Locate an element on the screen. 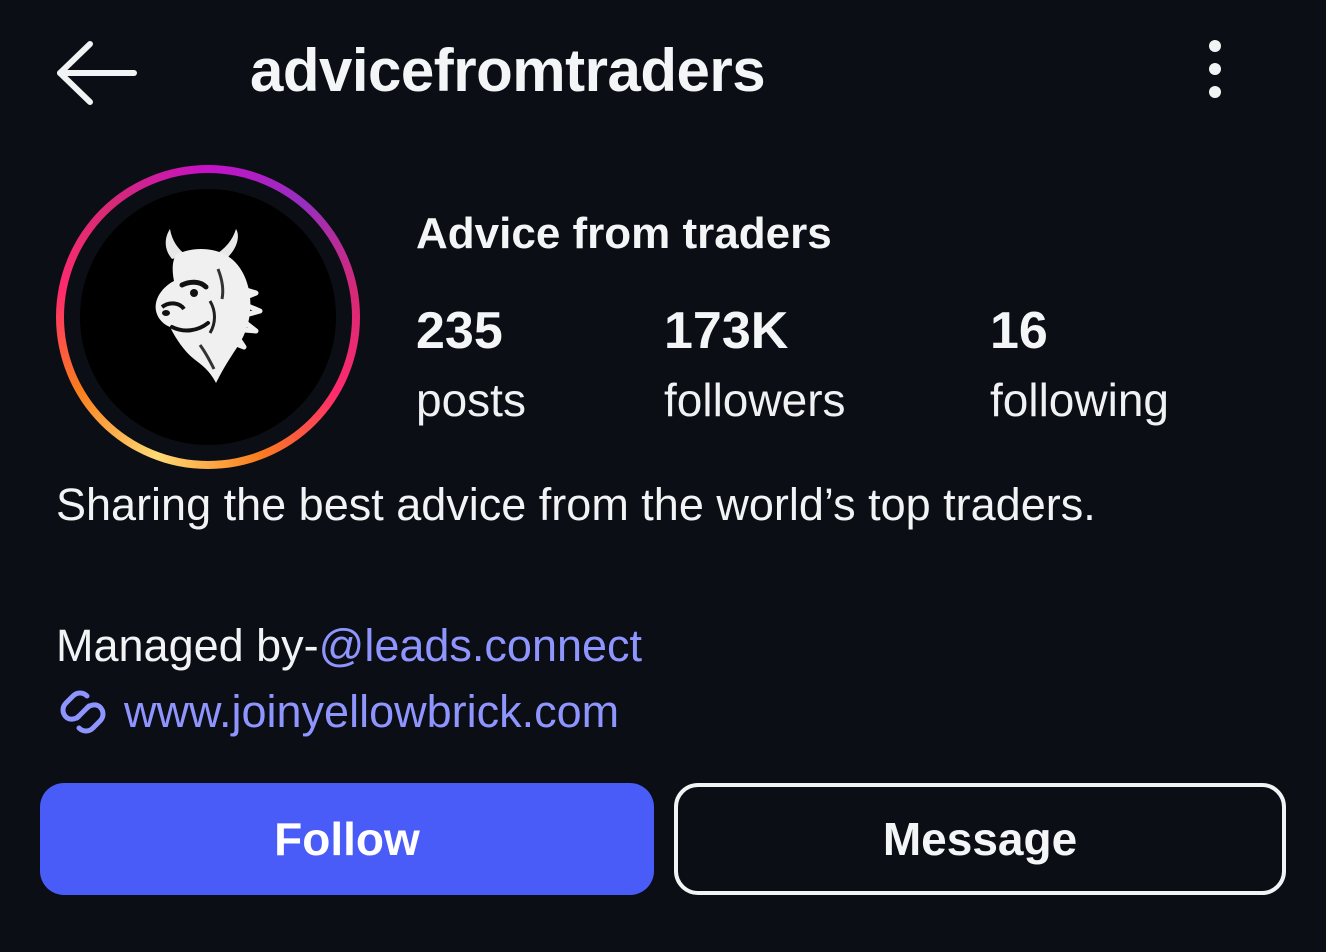  more-options-button is located at coordinates (1215, 71).